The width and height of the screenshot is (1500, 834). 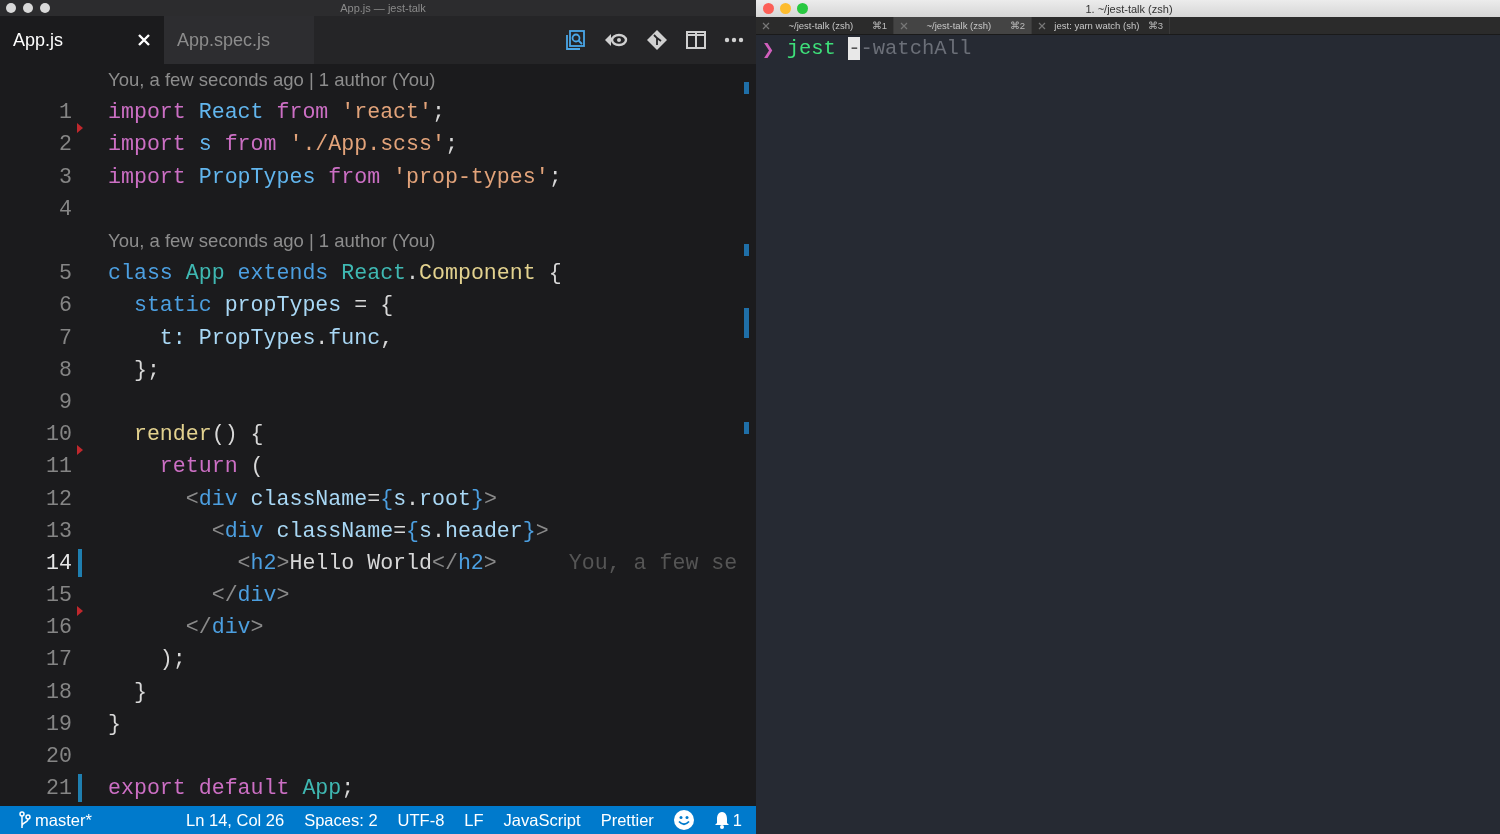 What do you see at coordinates (172, 659) in the screenshot?
I see `code-line: );` at bounding box center [172, 659].